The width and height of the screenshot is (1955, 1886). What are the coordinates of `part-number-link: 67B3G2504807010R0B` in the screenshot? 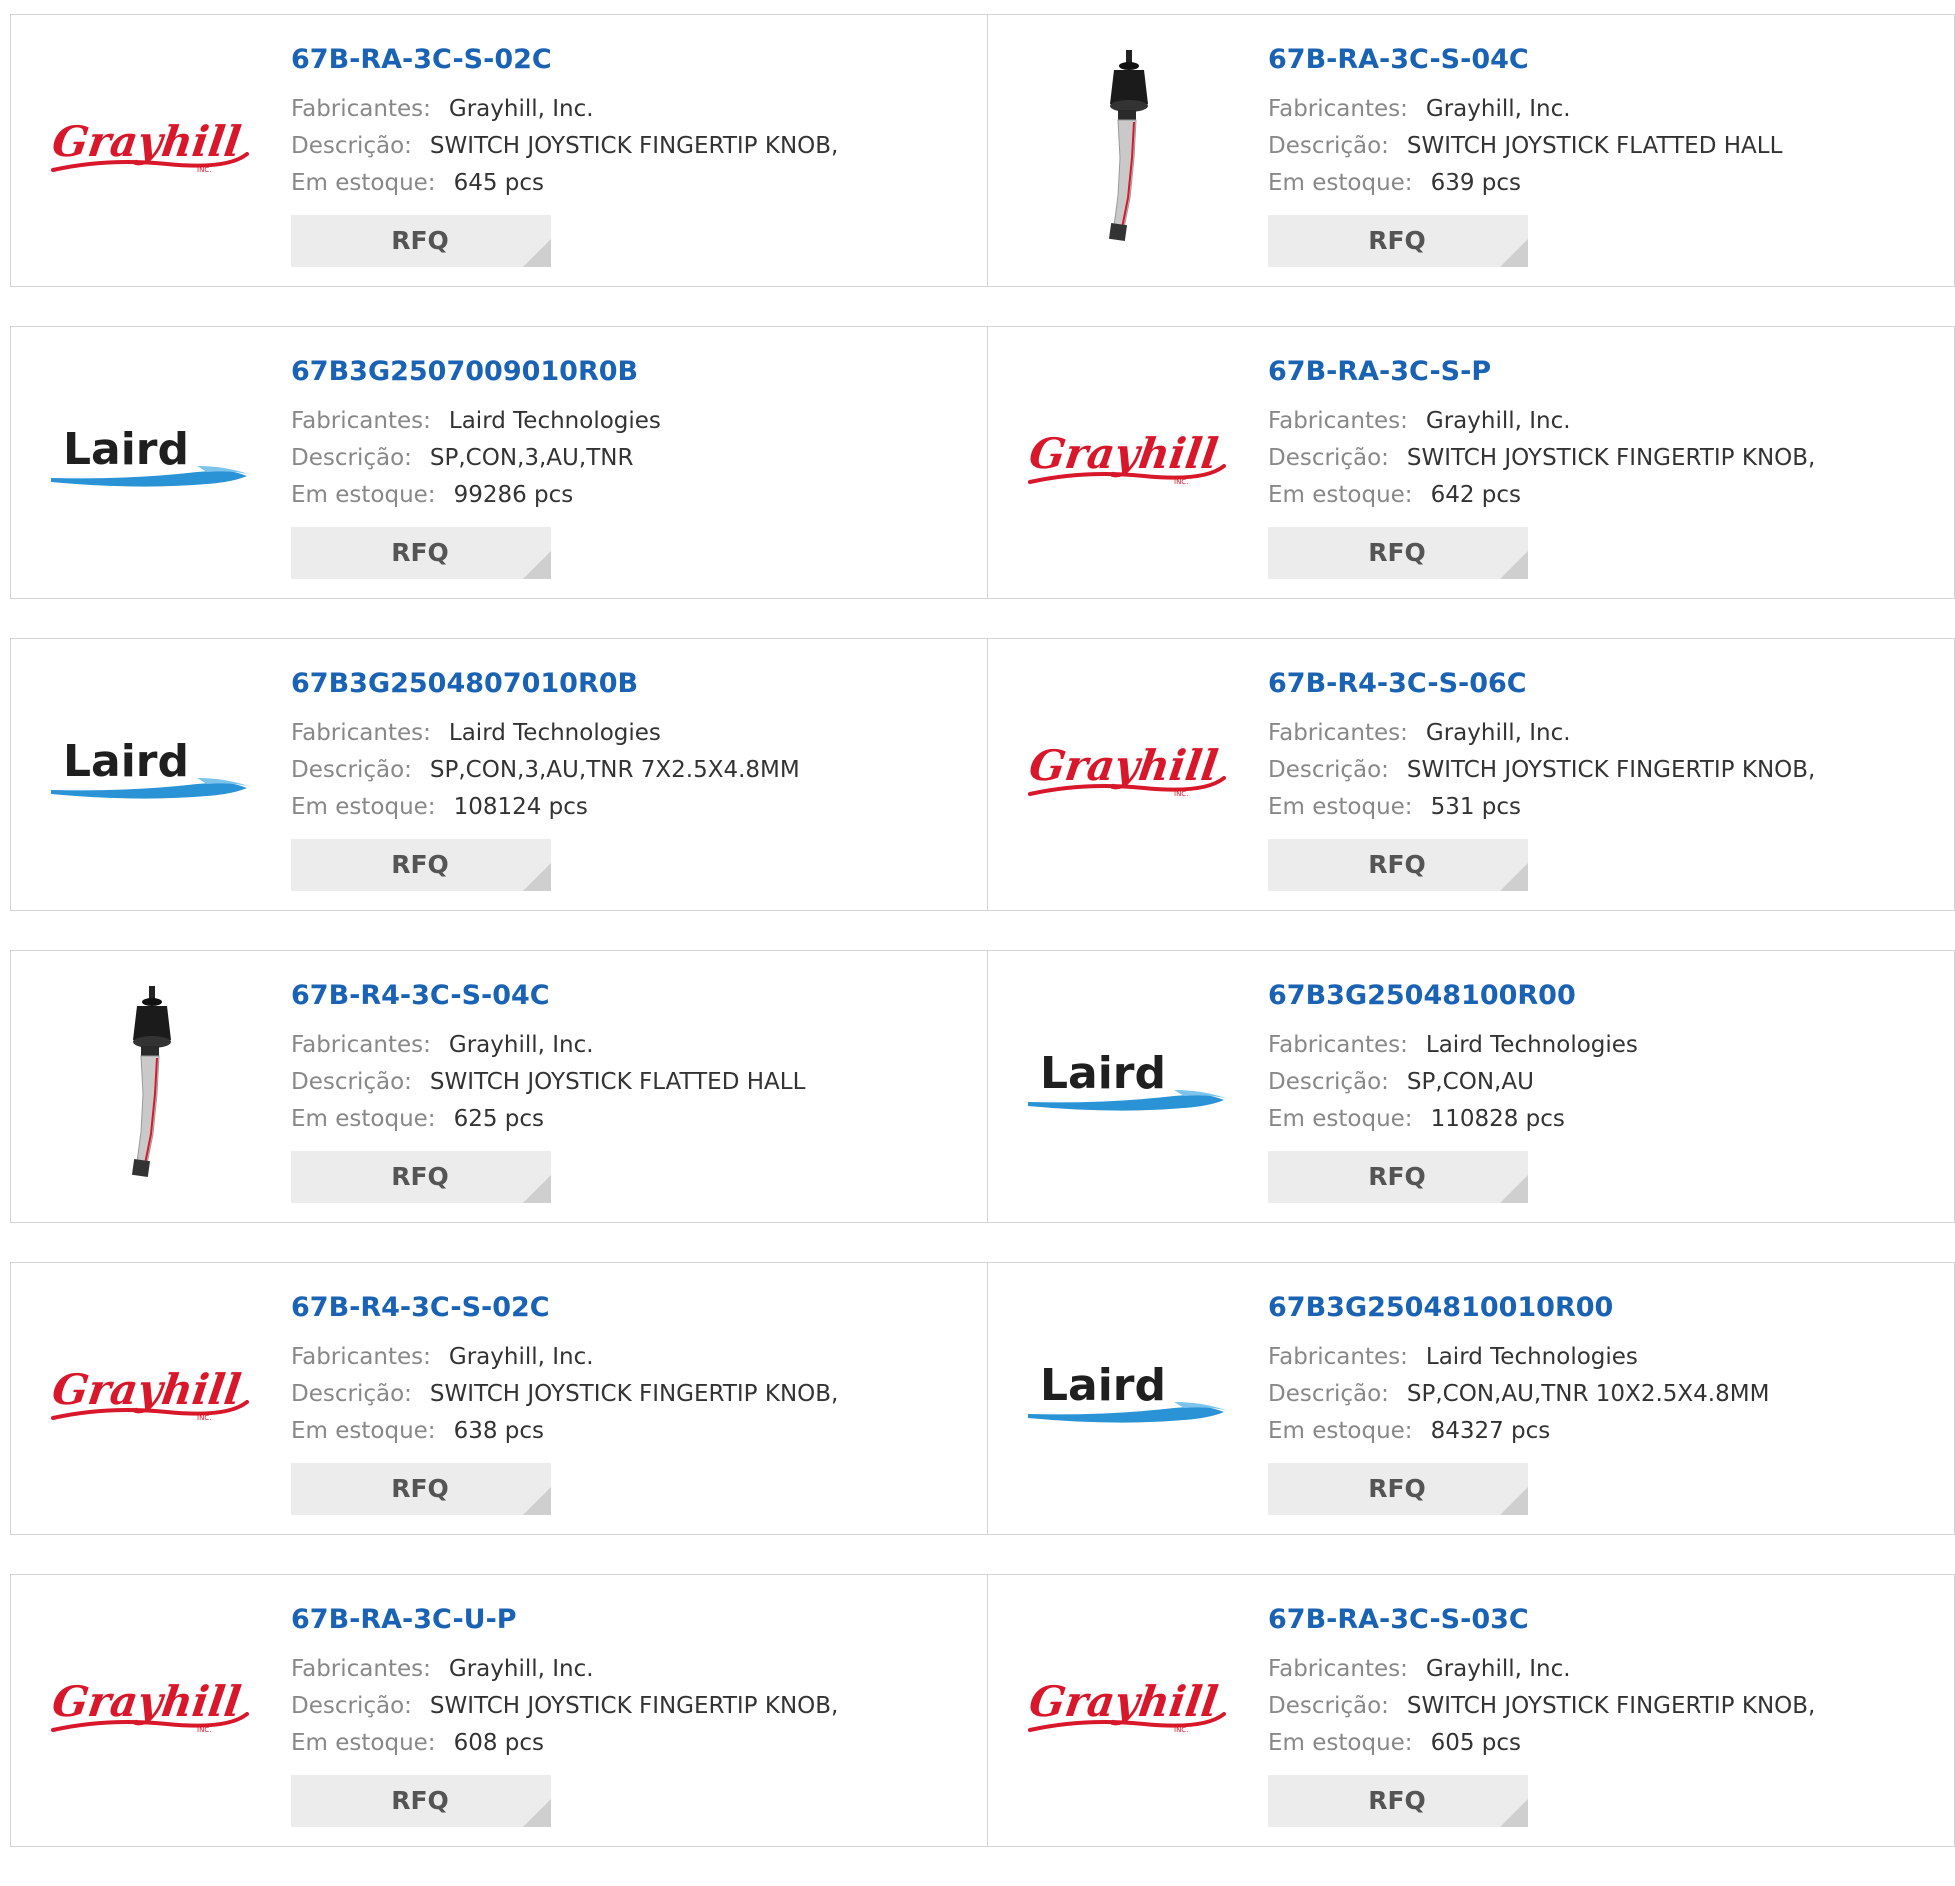 It's located at (545, 684).